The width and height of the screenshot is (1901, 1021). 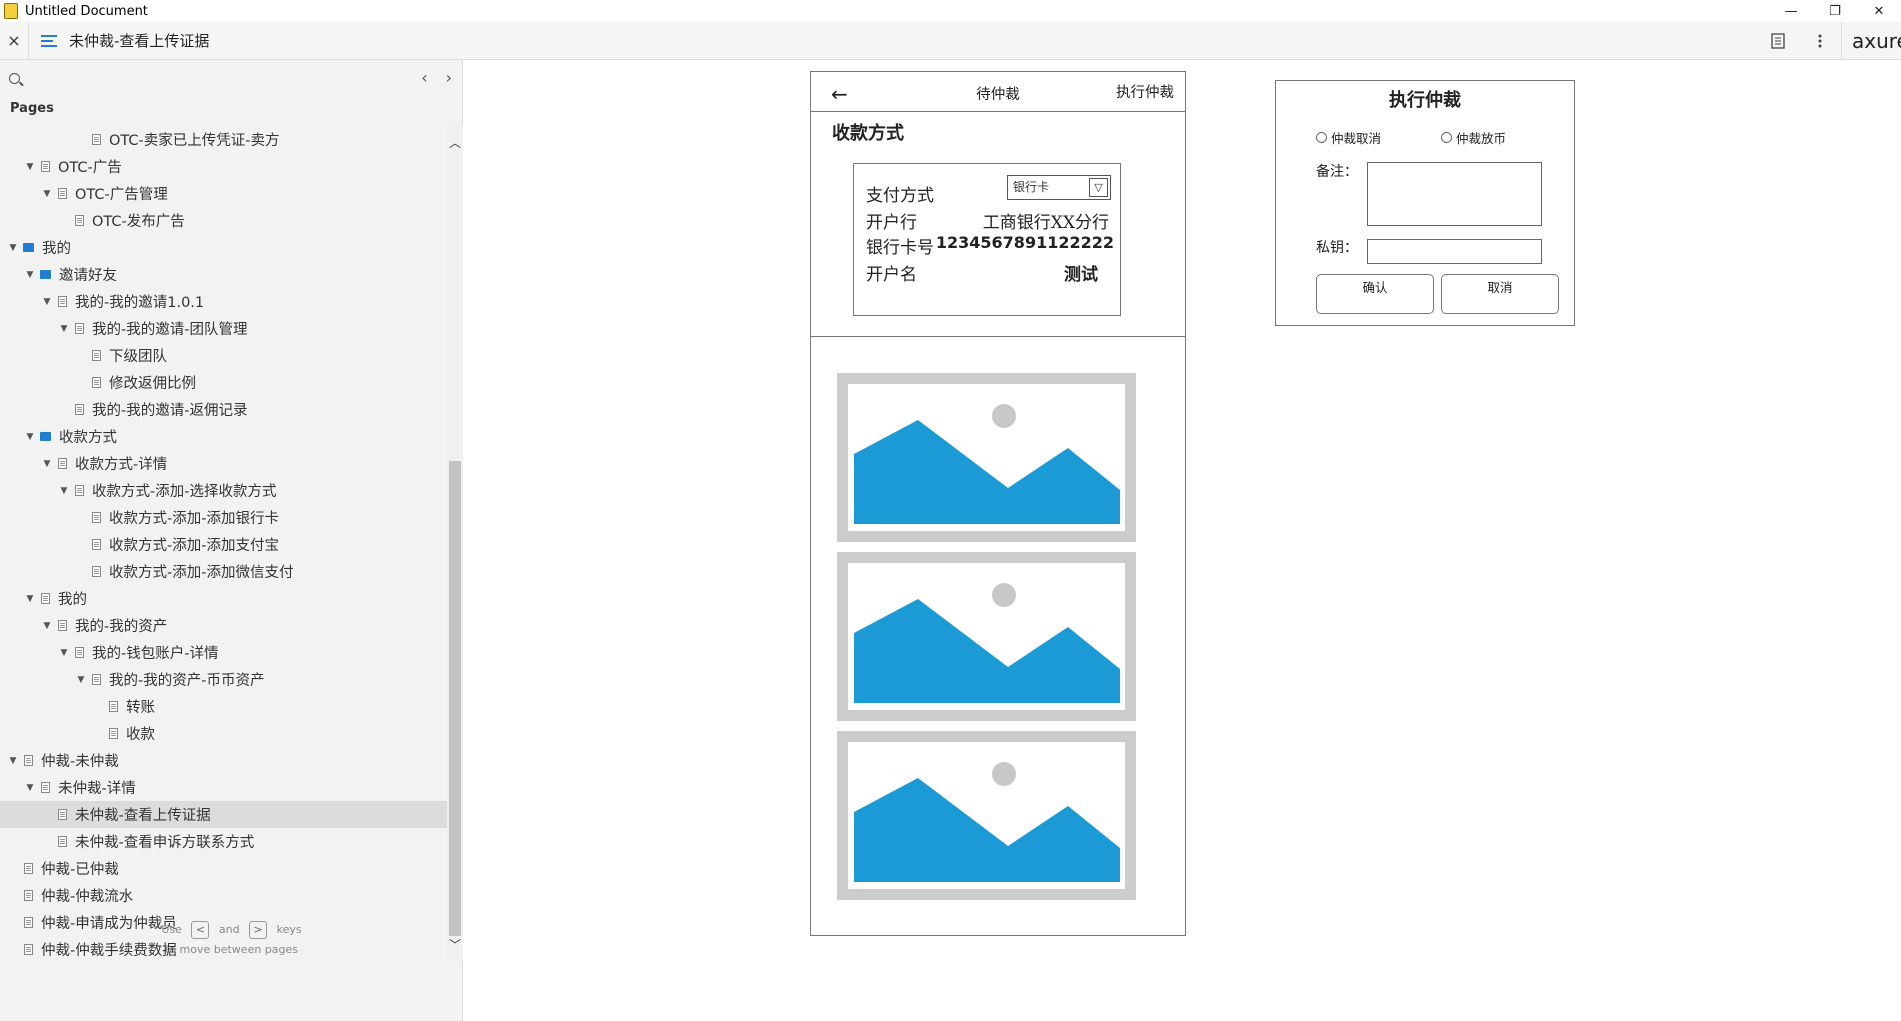 I want to click on minimize-button: —, so click(x=1791, y=11).